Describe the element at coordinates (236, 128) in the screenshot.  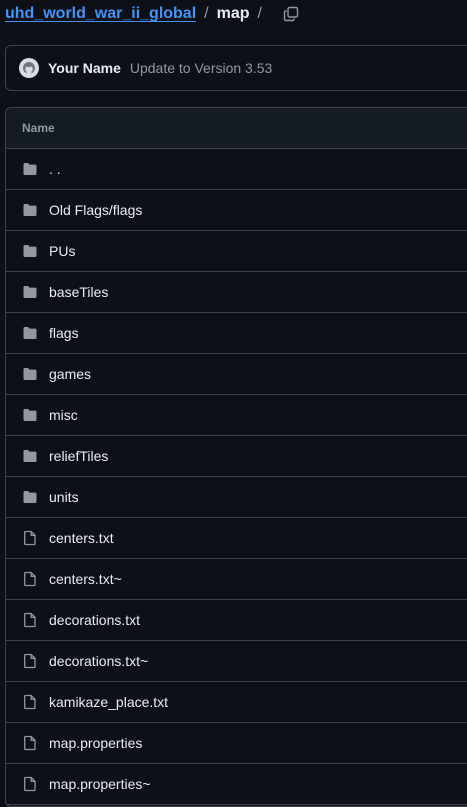
I see `column-header-name: Name` at that location.